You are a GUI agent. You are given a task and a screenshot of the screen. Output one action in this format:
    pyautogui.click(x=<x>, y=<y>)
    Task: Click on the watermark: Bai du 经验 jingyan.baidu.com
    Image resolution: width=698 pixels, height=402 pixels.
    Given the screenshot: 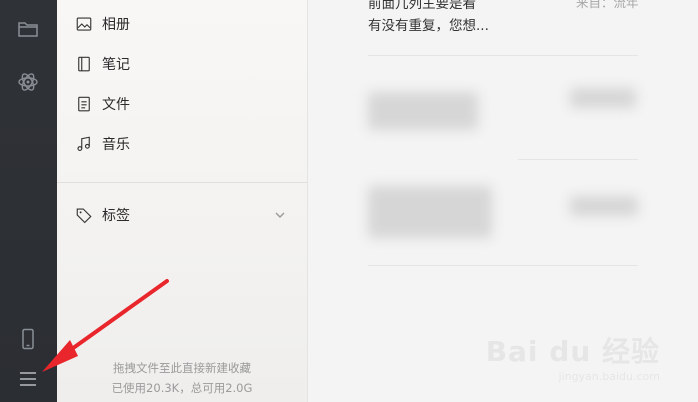 What is the action you would take?
    pyautogui.click(x=573, y=356)
    